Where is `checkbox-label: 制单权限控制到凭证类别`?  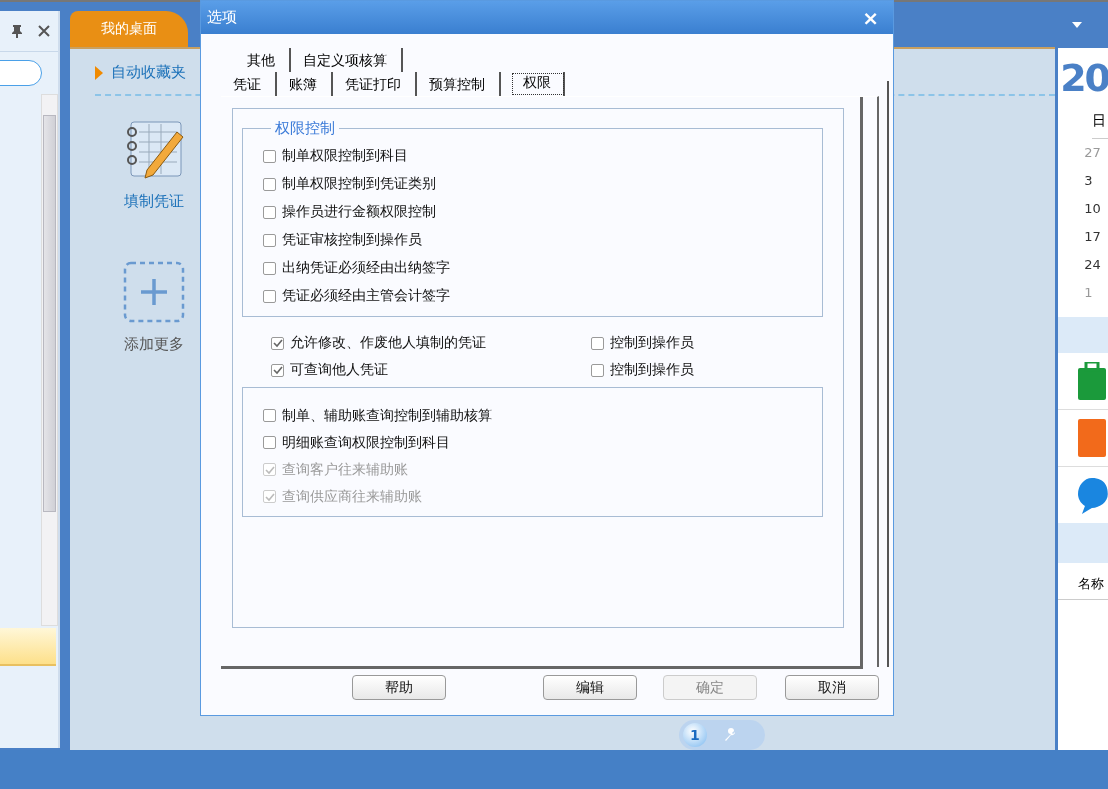 checkbox-label: 制单权限控制到凭证类别 is located at coordinates (359, 184).